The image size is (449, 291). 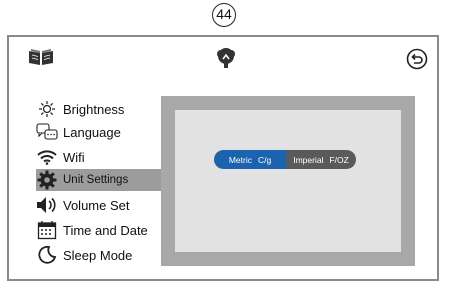 I want to click on menu-item-unit-settings: Unit Settings, so click(x=99, y=180).